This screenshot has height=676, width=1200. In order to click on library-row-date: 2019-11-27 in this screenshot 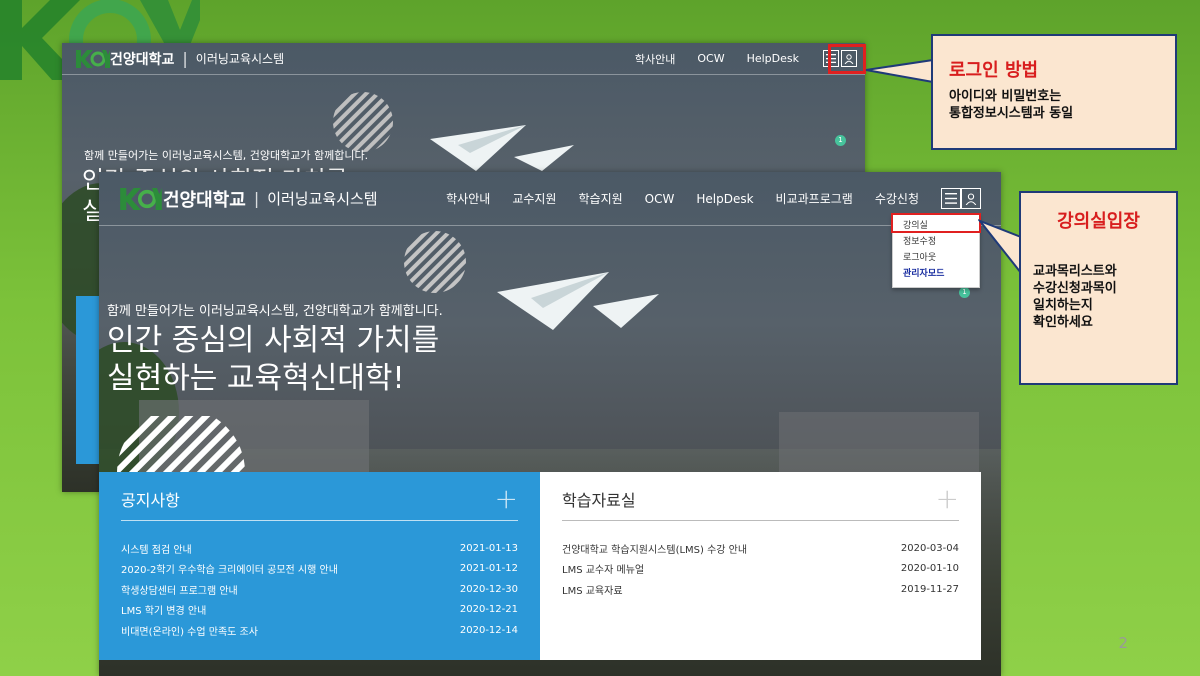, I will do `click(929, 589)`.